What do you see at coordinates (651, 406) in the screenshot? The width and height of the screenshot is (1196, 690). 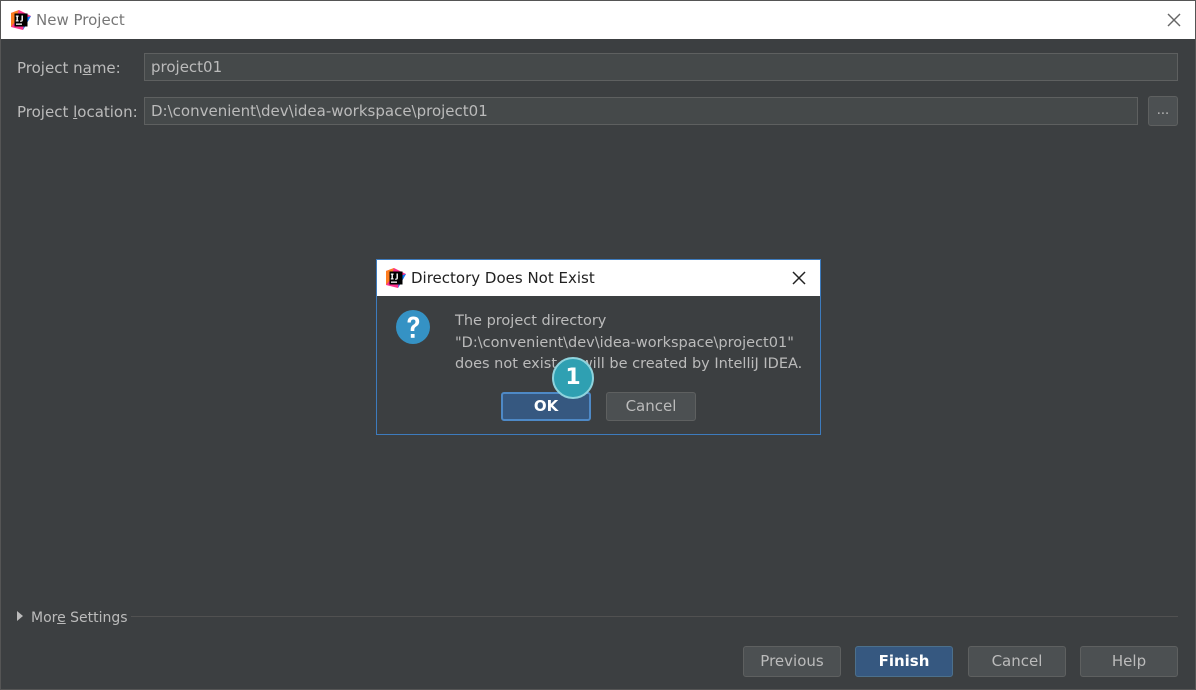 I see `dialog-cancel-button: Cancel` at bounding box center [651, 406].